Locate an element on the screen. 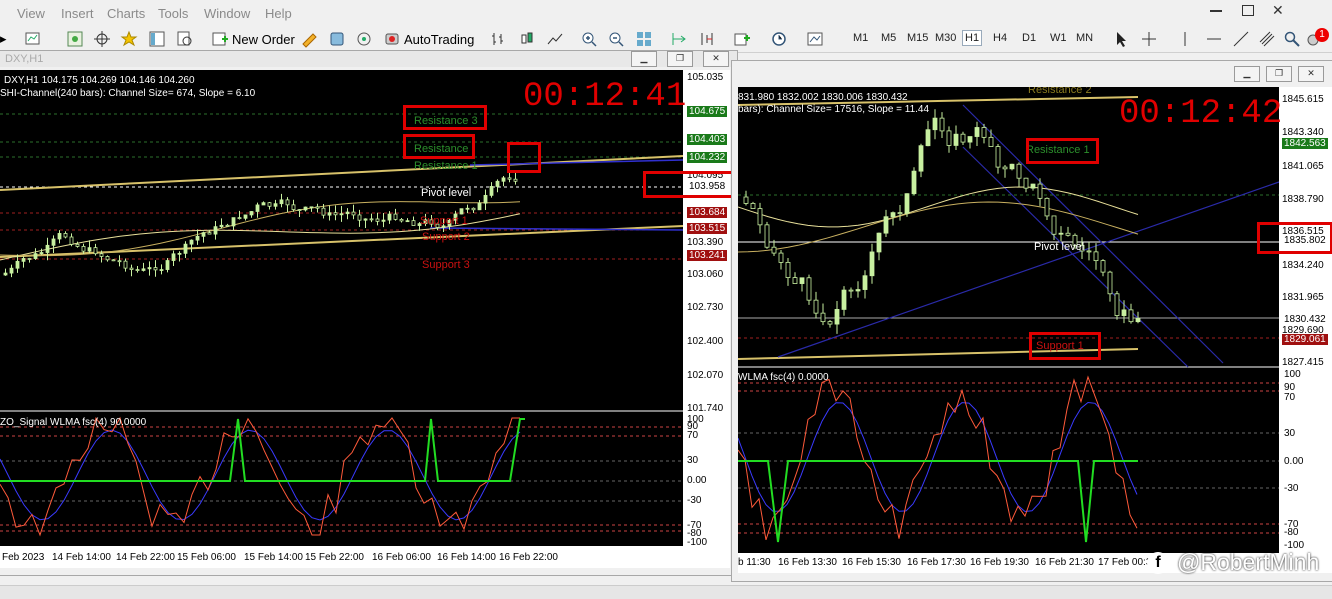 This screenshot has height=599, width=1332. right-osc-axis-tick-4: 0.00 is located at coordinates (1294, 461).